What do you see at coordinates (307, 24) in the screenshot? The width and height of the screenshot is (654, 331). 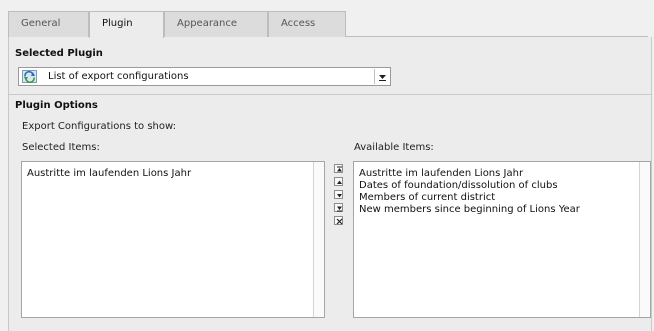 I see `tab-access: Access` at bounding box center [307, 24].